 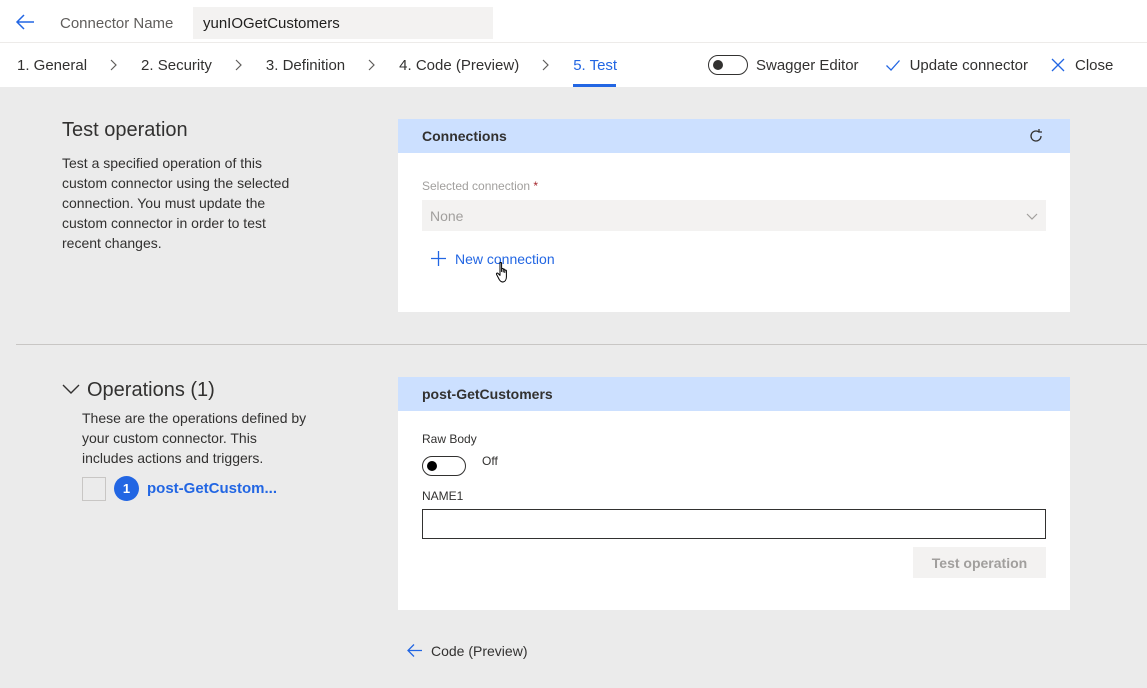 I want to click on step-test: 5. Test, so click(x=595, y=65).